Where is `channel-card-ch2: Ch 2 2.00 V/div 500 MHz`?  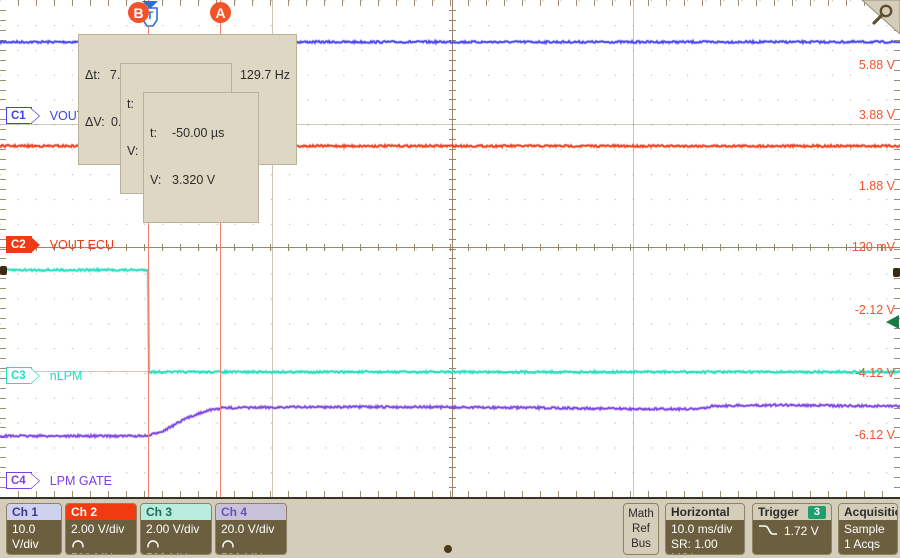 channel-card-ch2: Ch 2 2.00 V/div 500 MHz is located at coordinates (101, 529).